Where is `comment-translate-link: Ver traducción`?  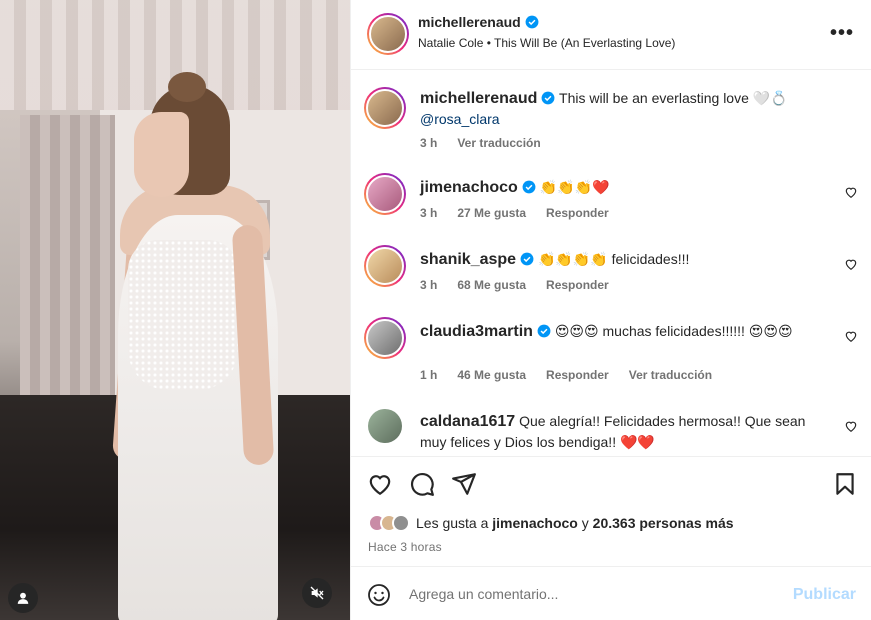 comment-translate-link: Ver traducción is located at coordinates (670, 375).